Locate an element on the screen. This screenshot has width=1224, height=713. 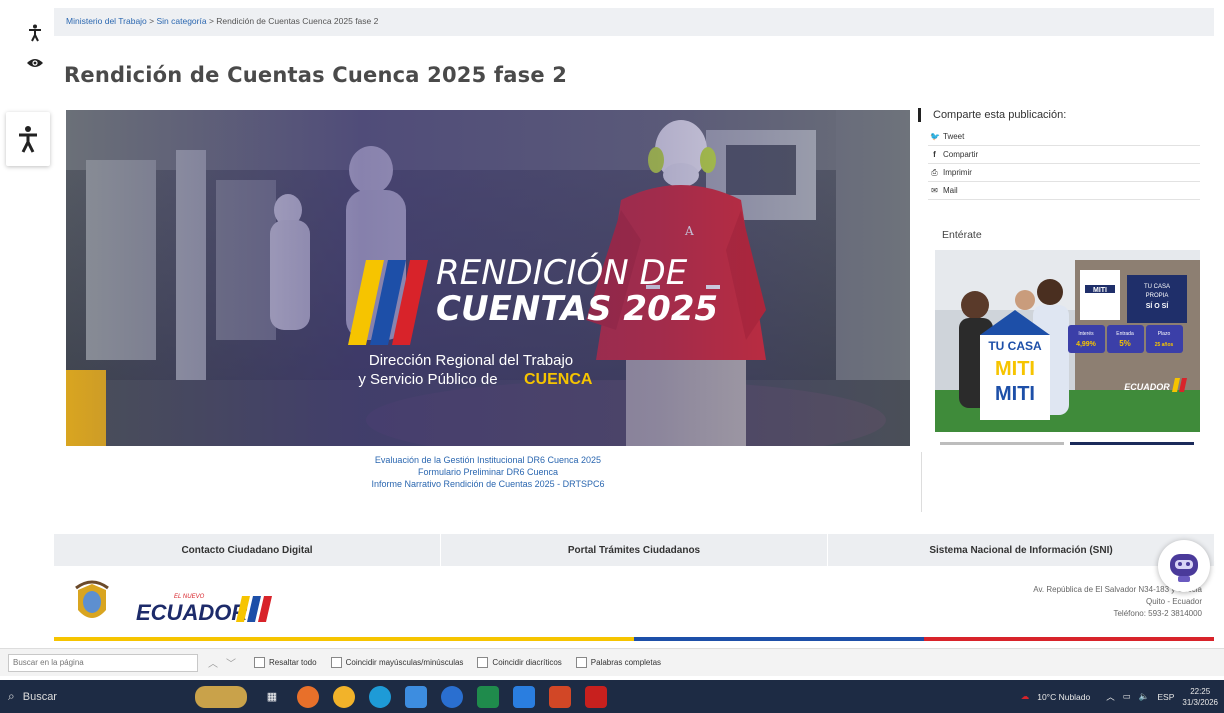
carousel-indicator is located at coordinates (1002, 443).